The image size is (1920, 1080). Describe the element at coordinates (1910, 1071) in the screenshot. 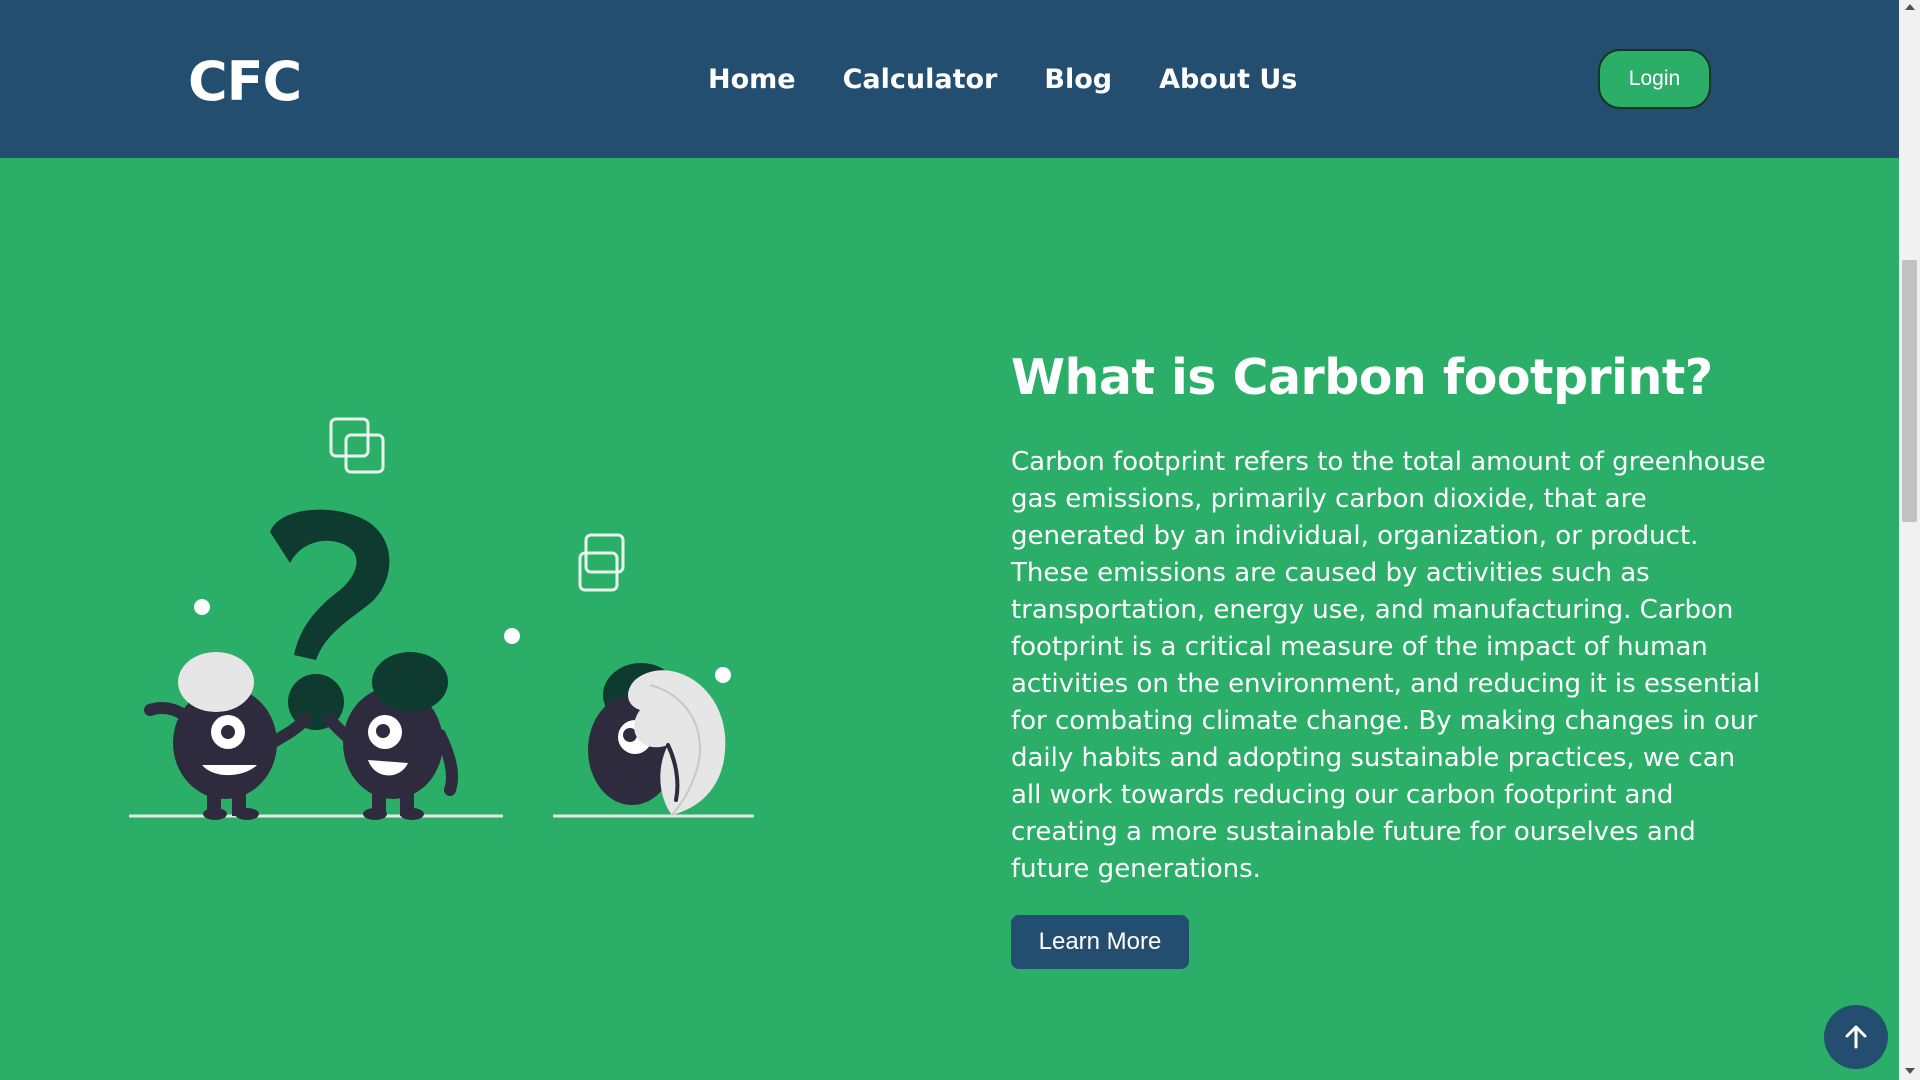

I see `scroll-down-arrow-icon` at that location.